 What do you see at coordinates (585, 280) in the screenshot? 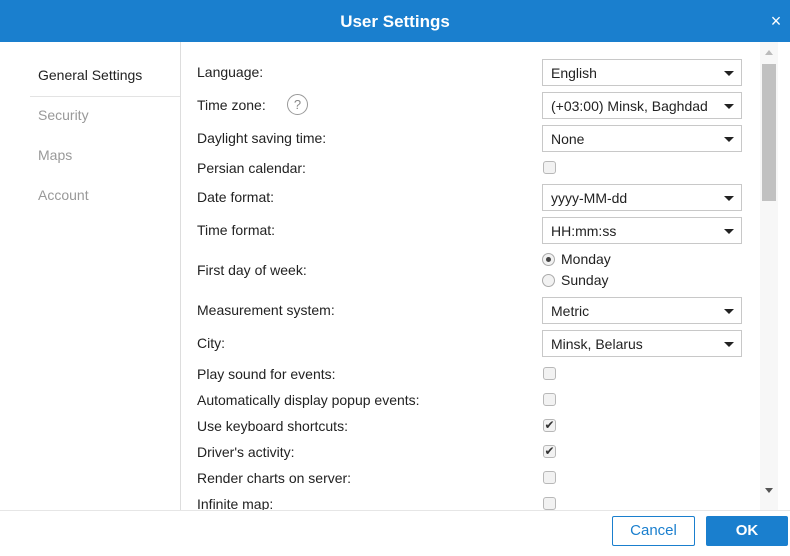
I see `radio-label-sunday: Sunday` at bounding box center [585, 280].